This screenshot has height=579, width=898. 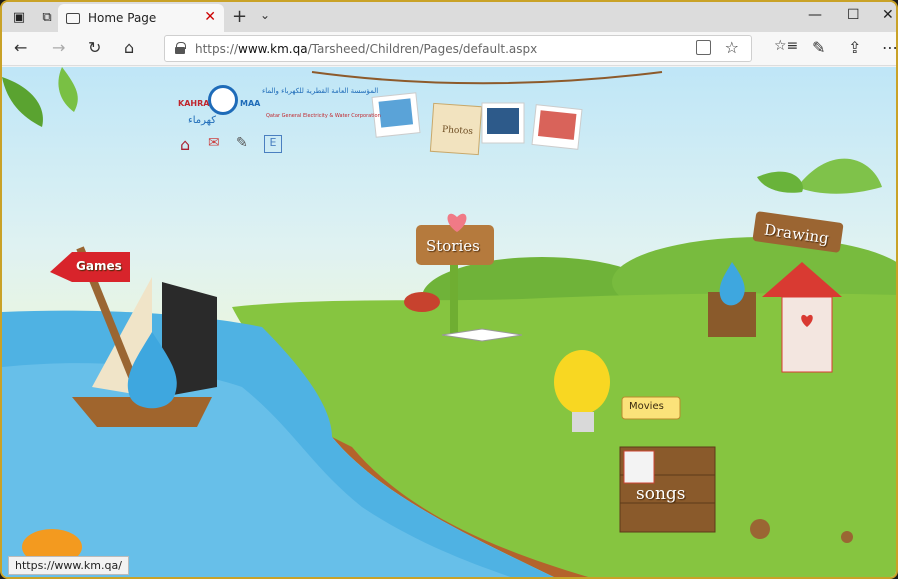 What do you see at coordinates (807, 334) in the screenshot?
I see `house-tower` at bounding box center [807, 334].